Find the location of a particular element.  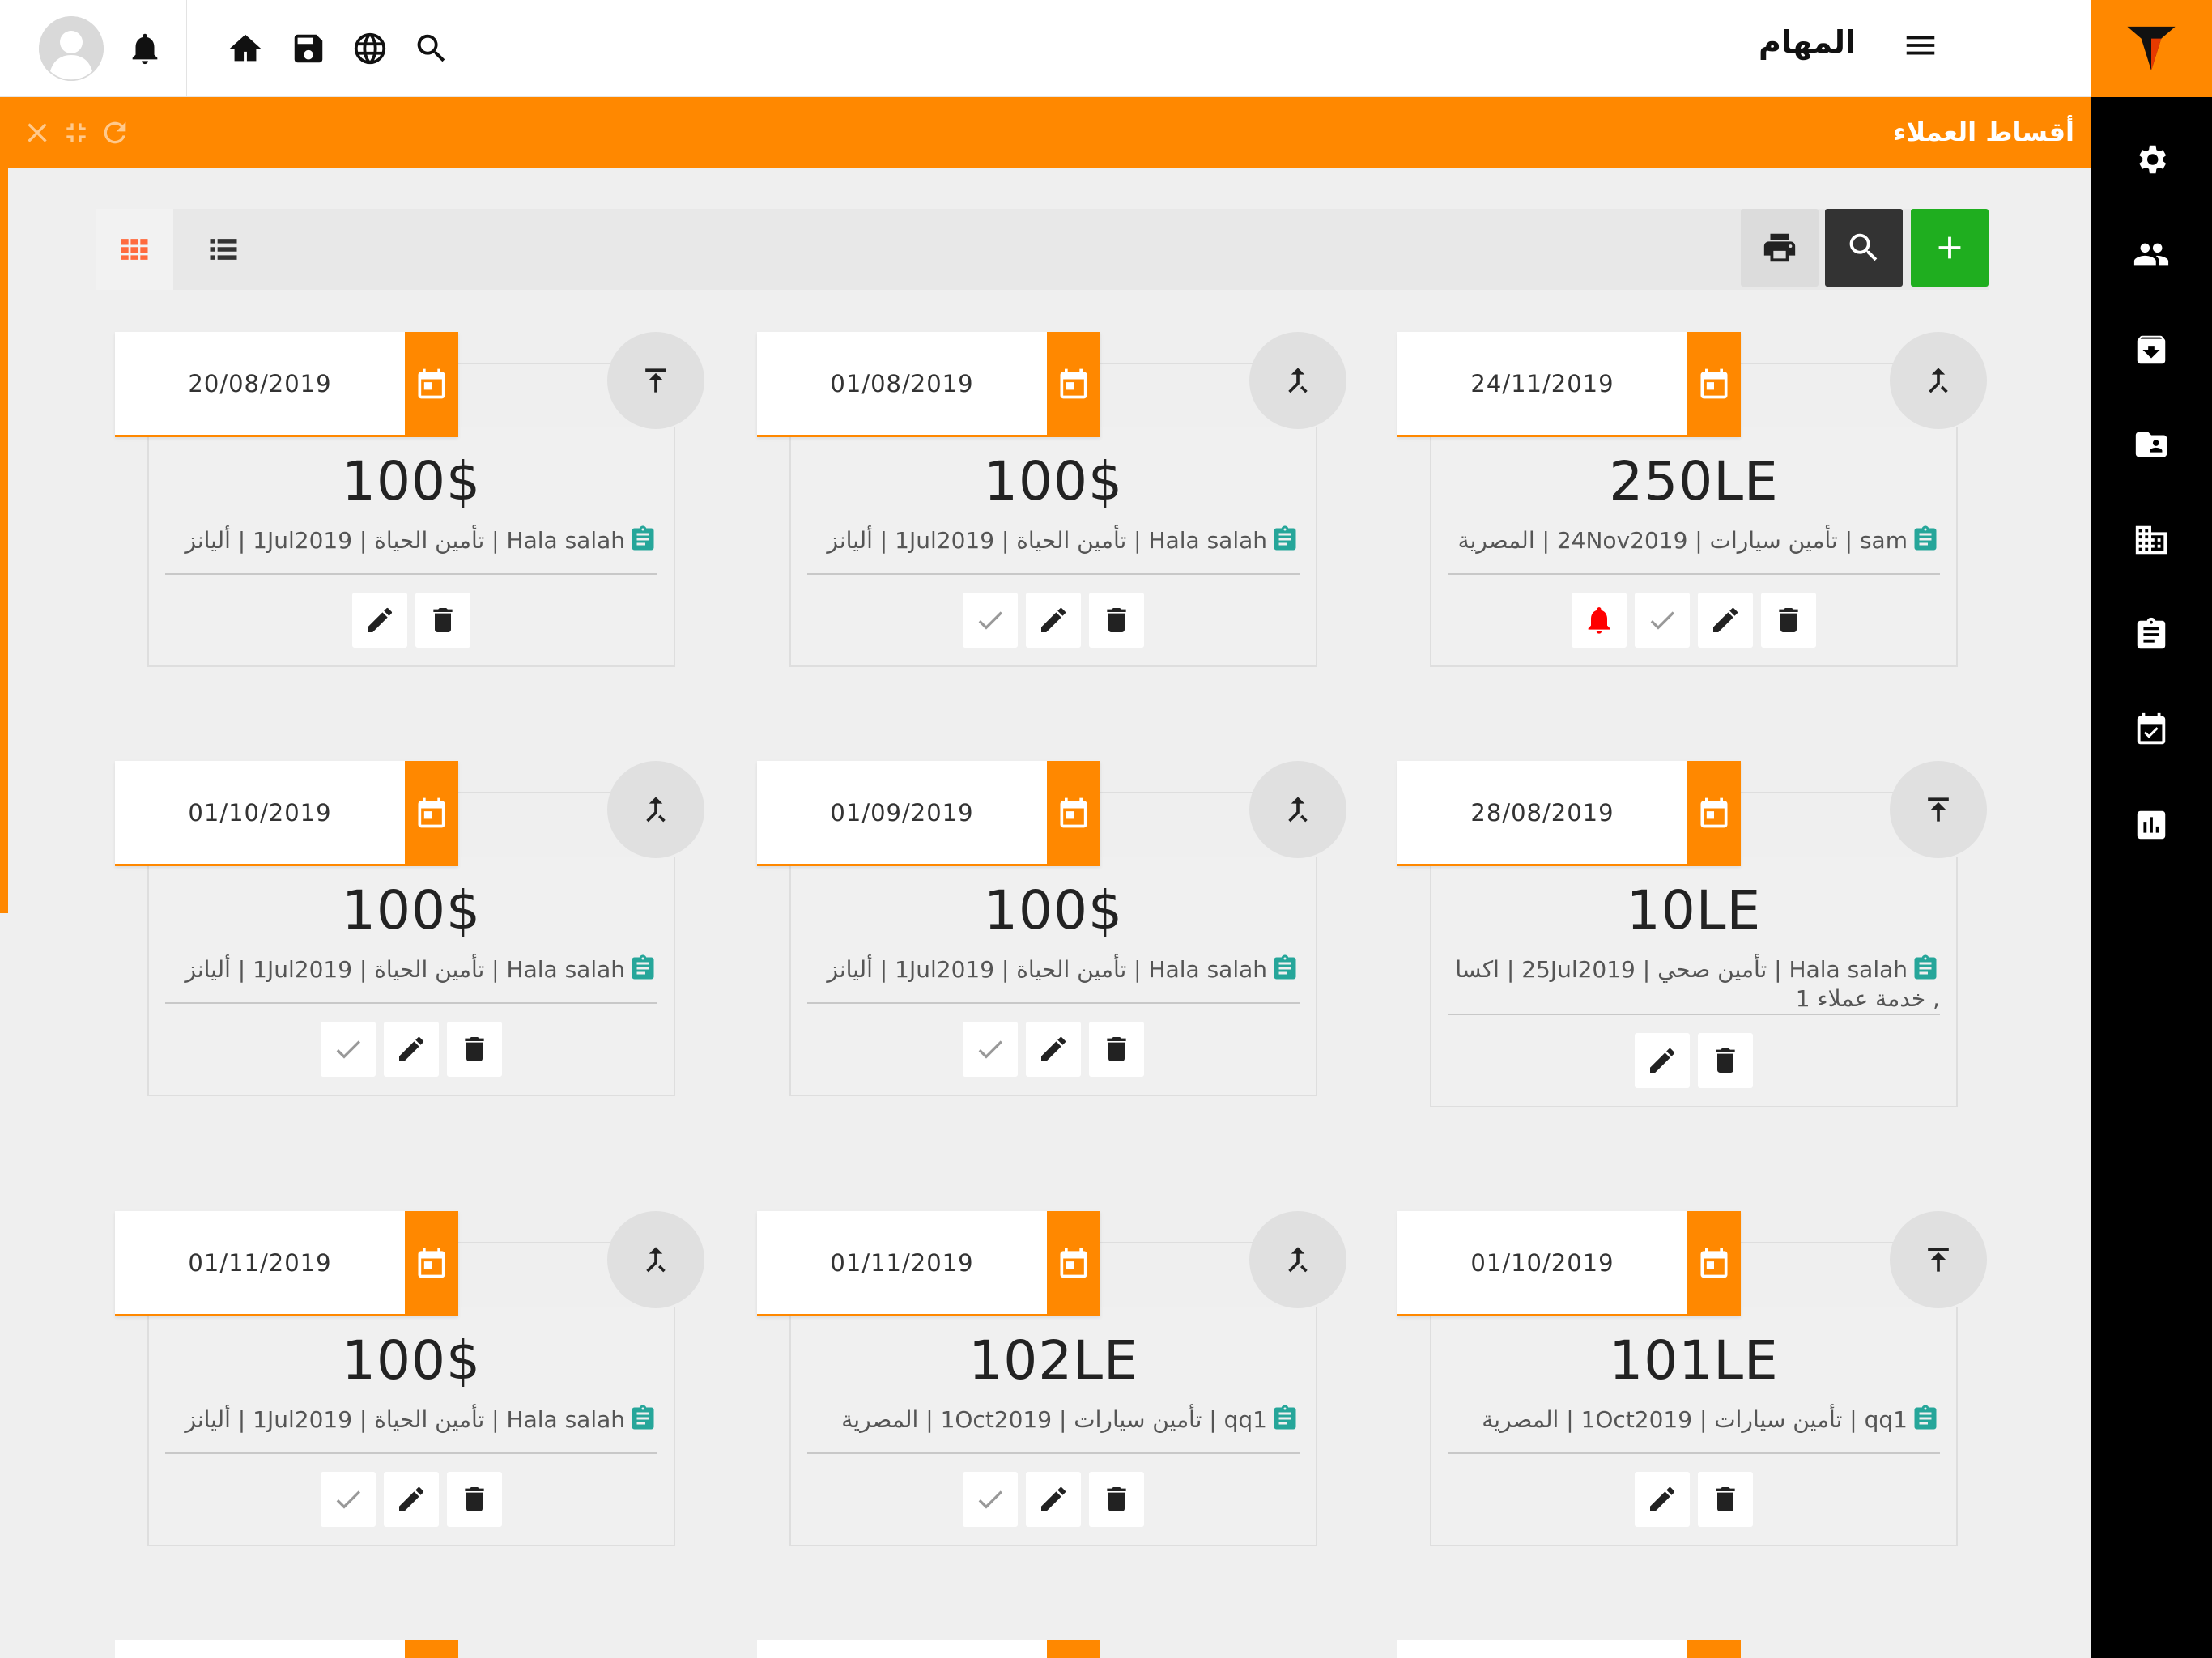

notification-bell-icon is located at coordinates (145, 48).